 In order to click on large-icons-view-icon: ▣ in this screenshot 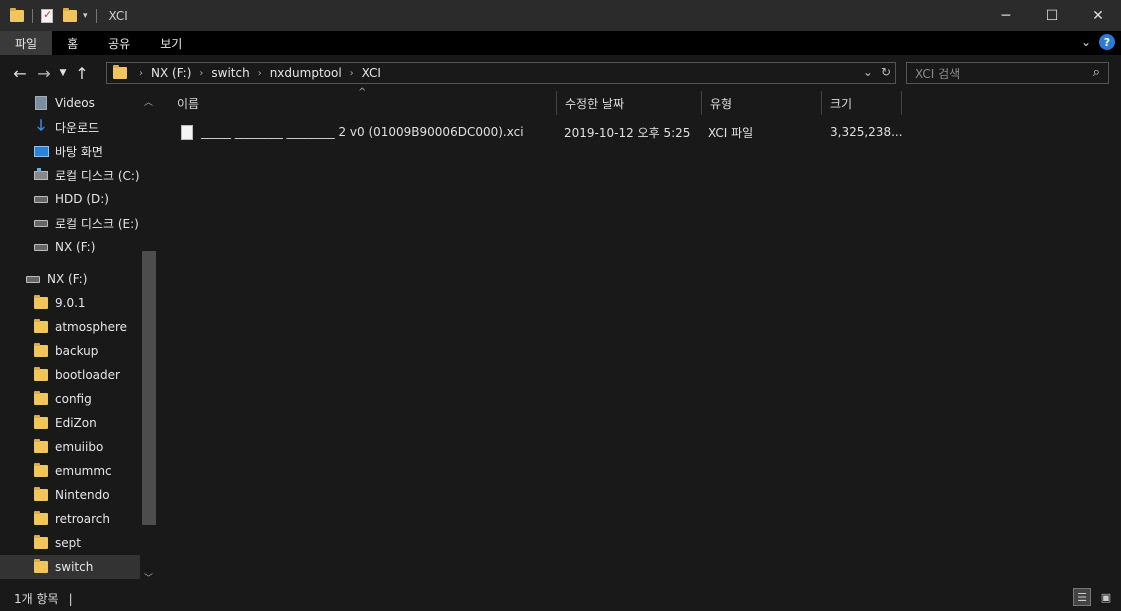, I will do `click(1106, 597)`.